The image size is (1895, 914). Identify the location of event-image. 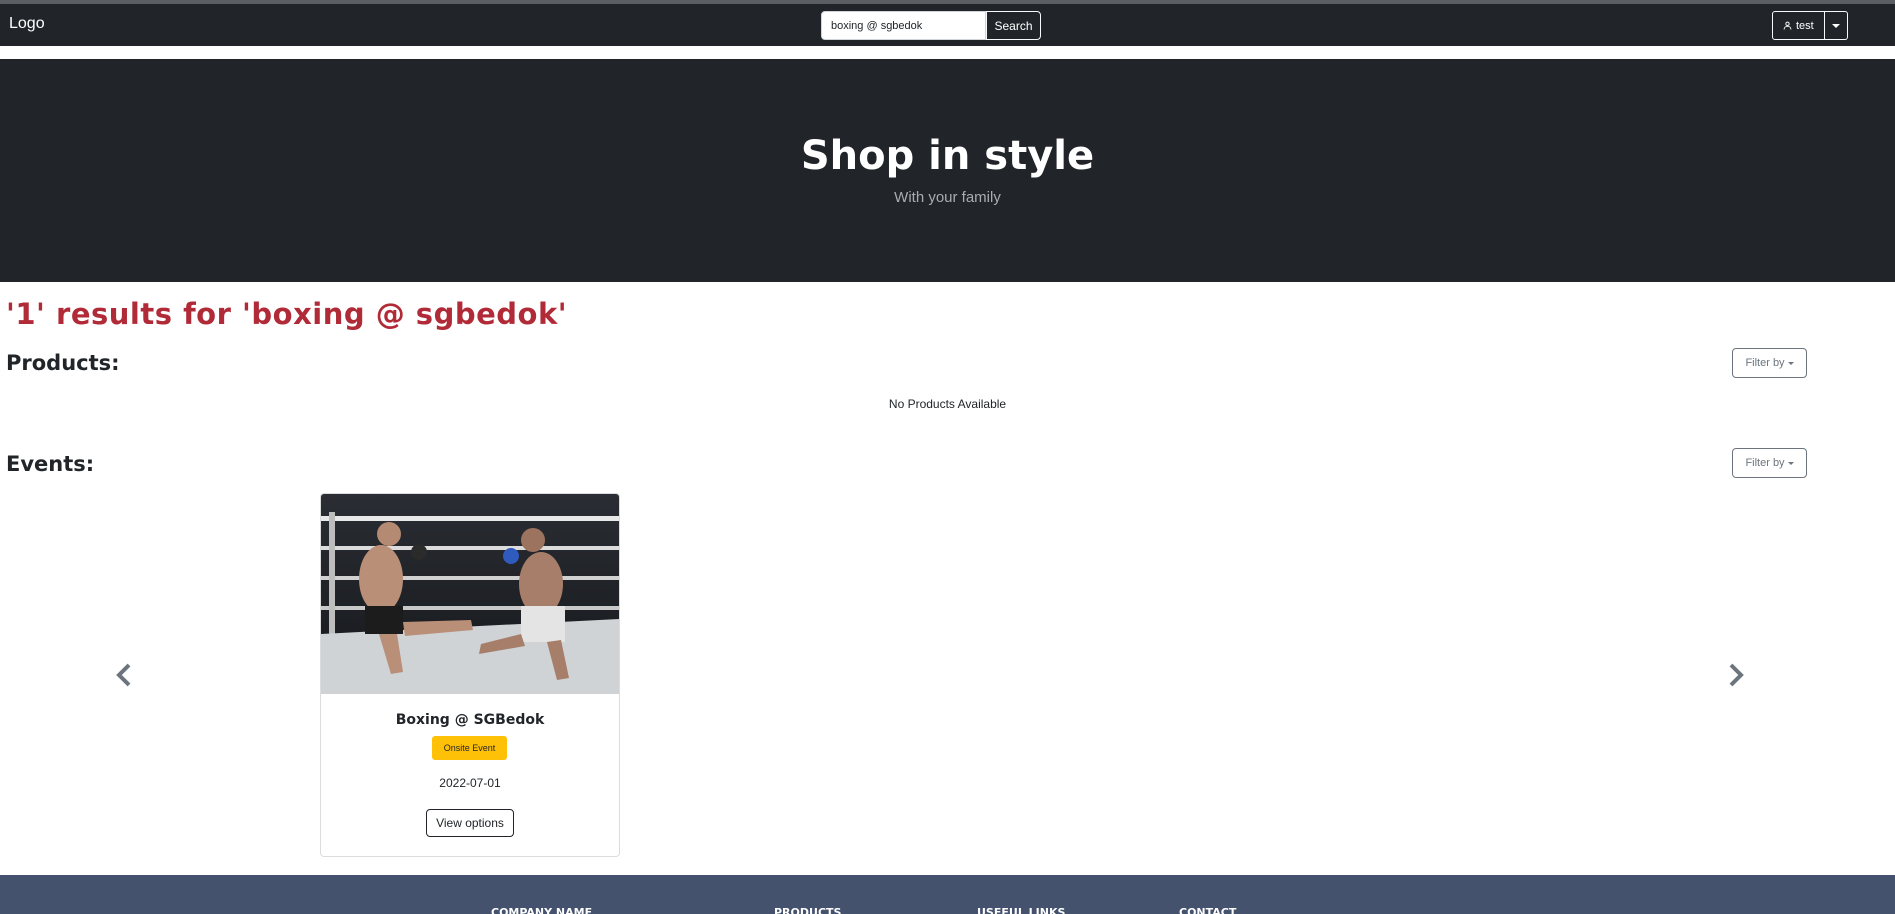
(470, 594).